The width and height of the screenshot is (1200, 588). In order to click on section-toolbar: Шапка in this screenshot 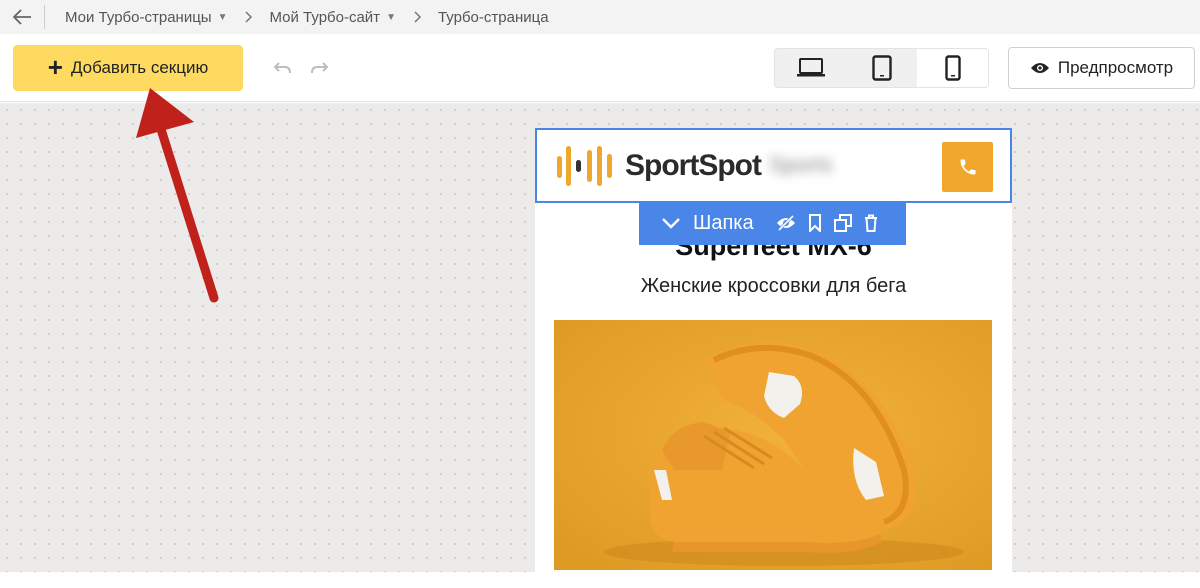, I will do `click(772, 223)`.